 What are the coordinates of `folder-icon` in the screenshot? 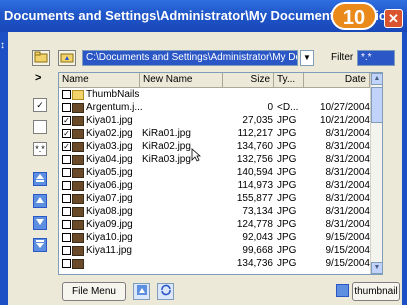 It's located at (41, 57).